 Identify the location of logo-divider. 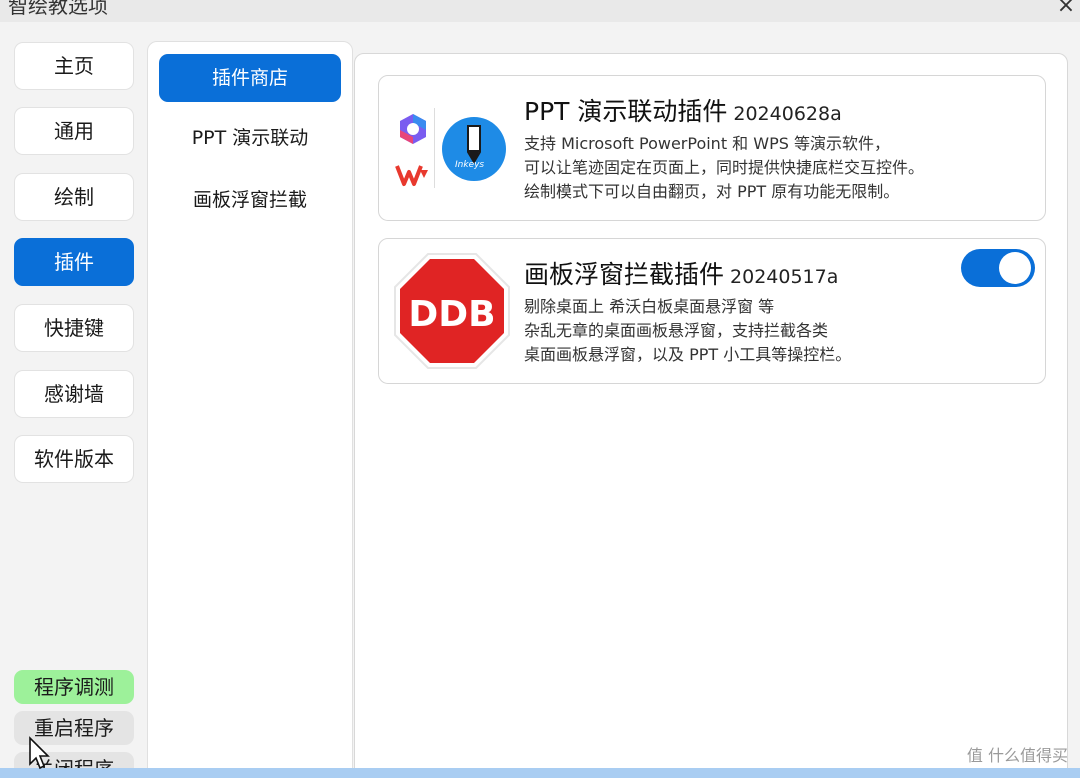
(434, 148).